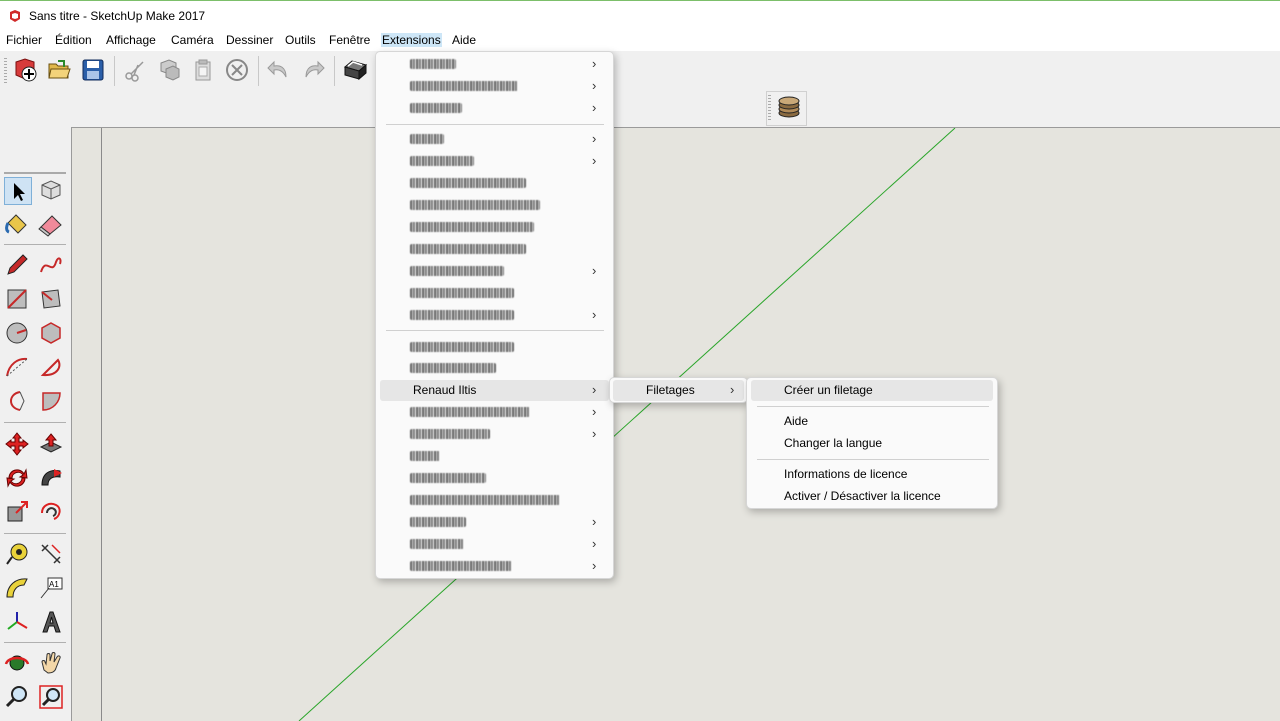  What do you see at coordinates (18, 191) in the screenshot?
I see `select-icon` at bounding box center [18, 191].